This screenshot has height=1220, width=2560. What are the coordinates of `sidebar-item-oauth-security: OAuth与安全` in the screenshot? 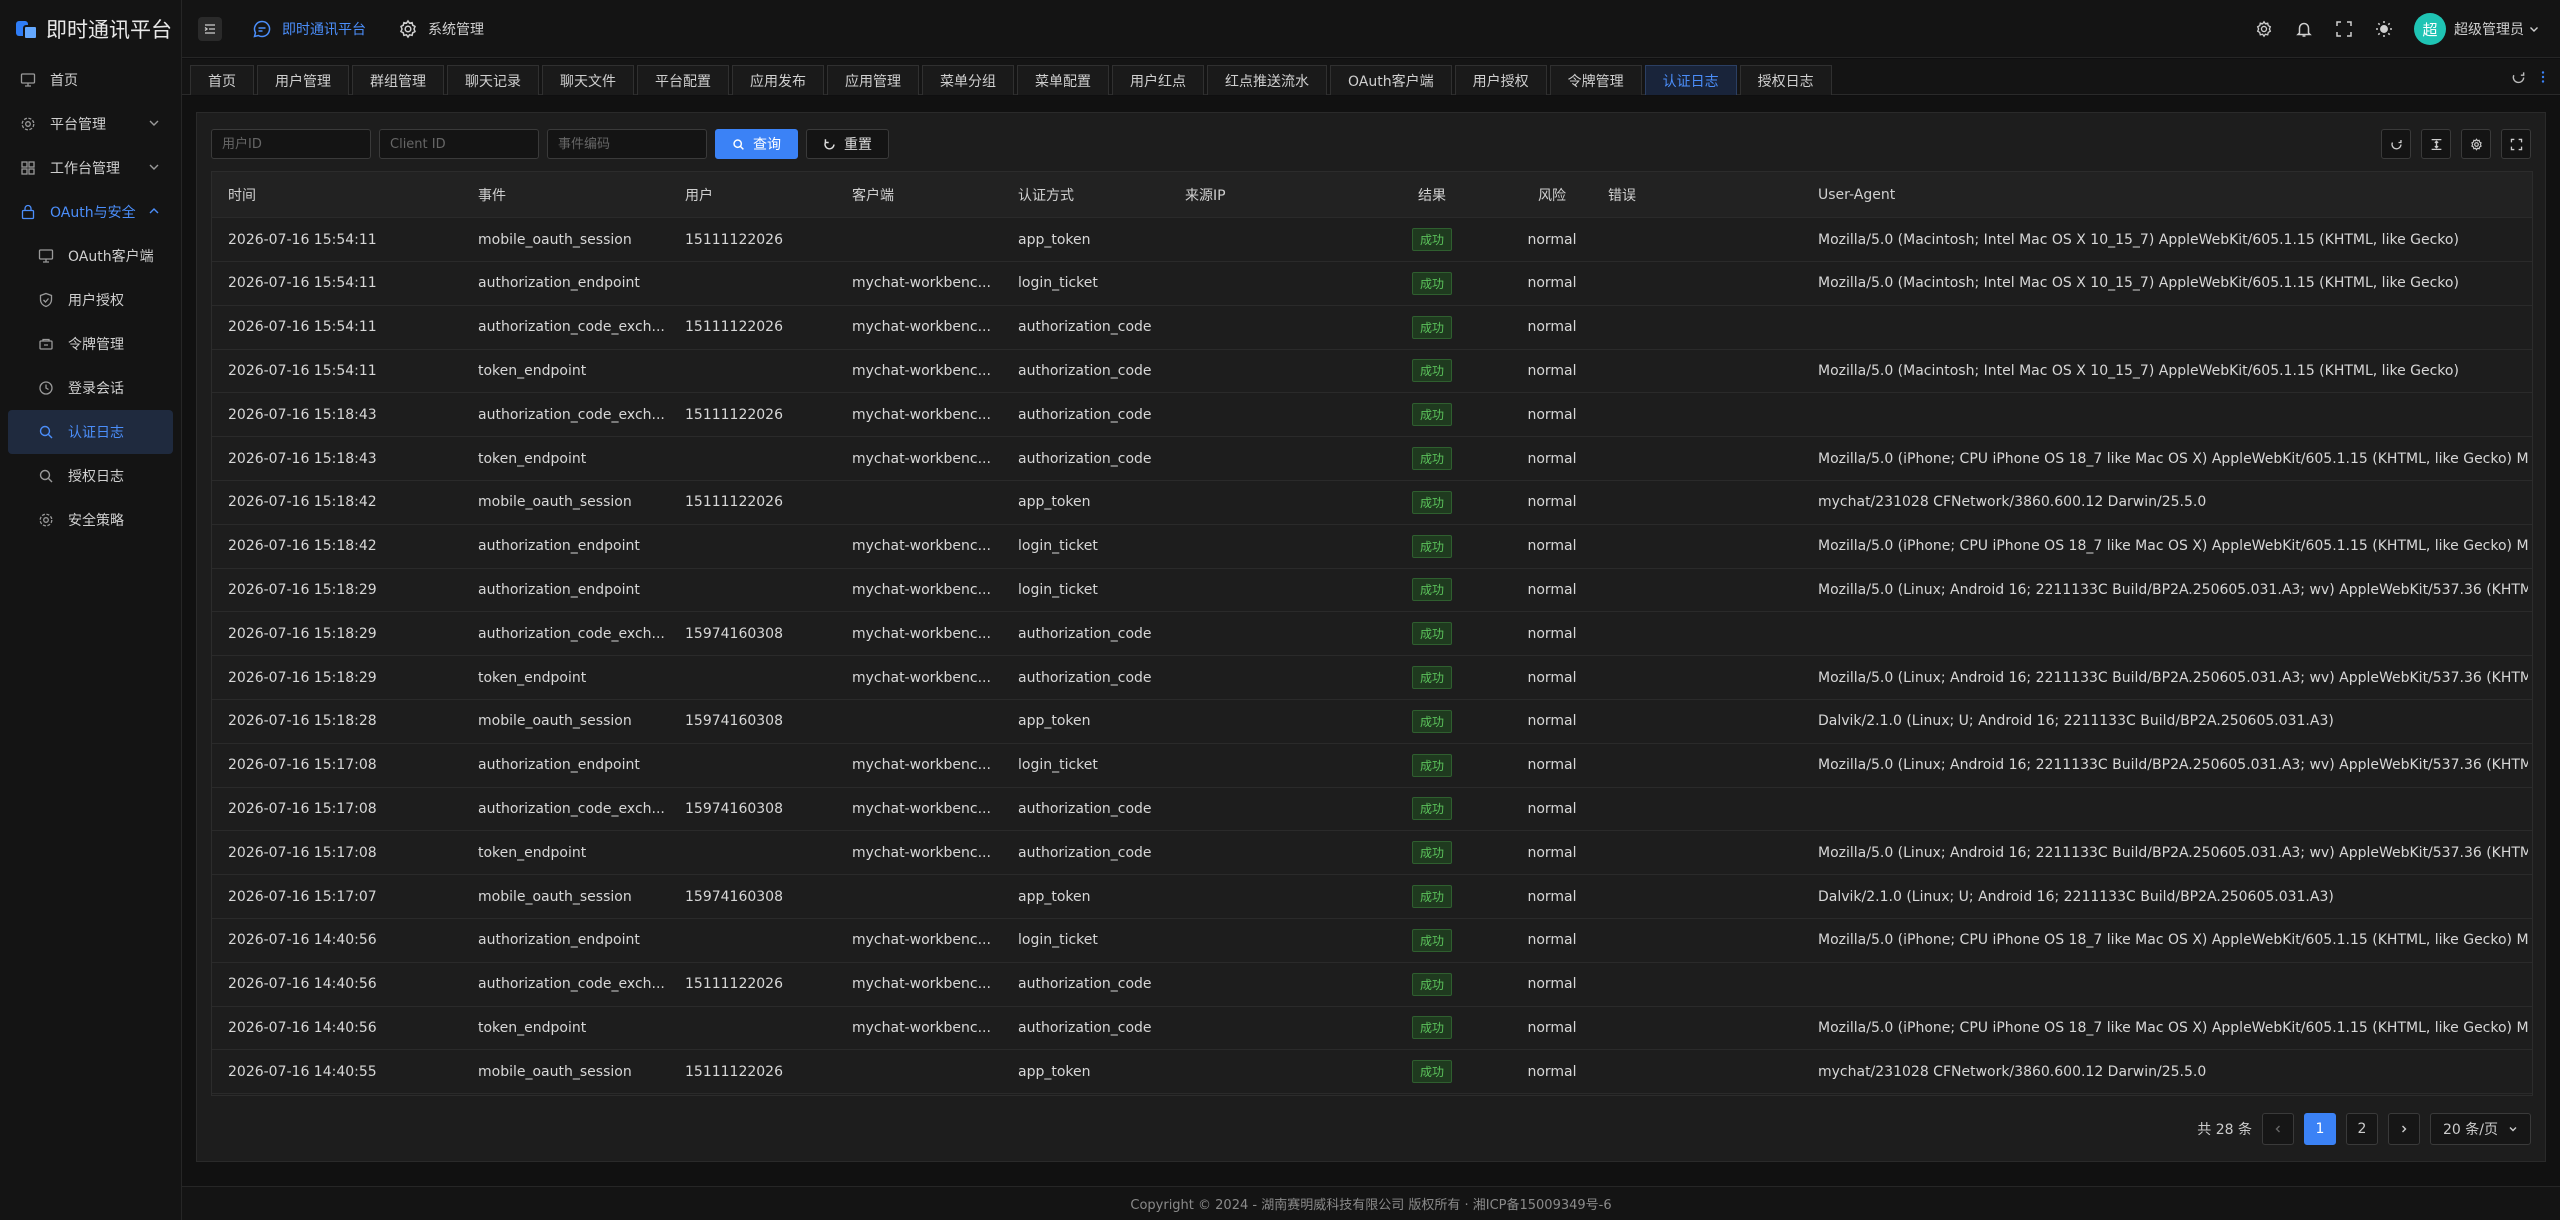 It's located at (90, 212).